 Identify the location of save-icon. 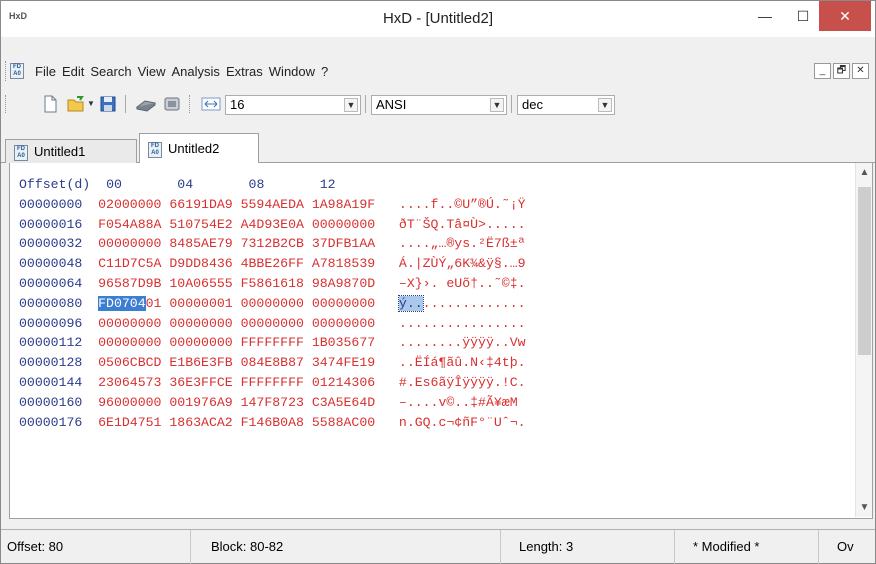
(108, 104).